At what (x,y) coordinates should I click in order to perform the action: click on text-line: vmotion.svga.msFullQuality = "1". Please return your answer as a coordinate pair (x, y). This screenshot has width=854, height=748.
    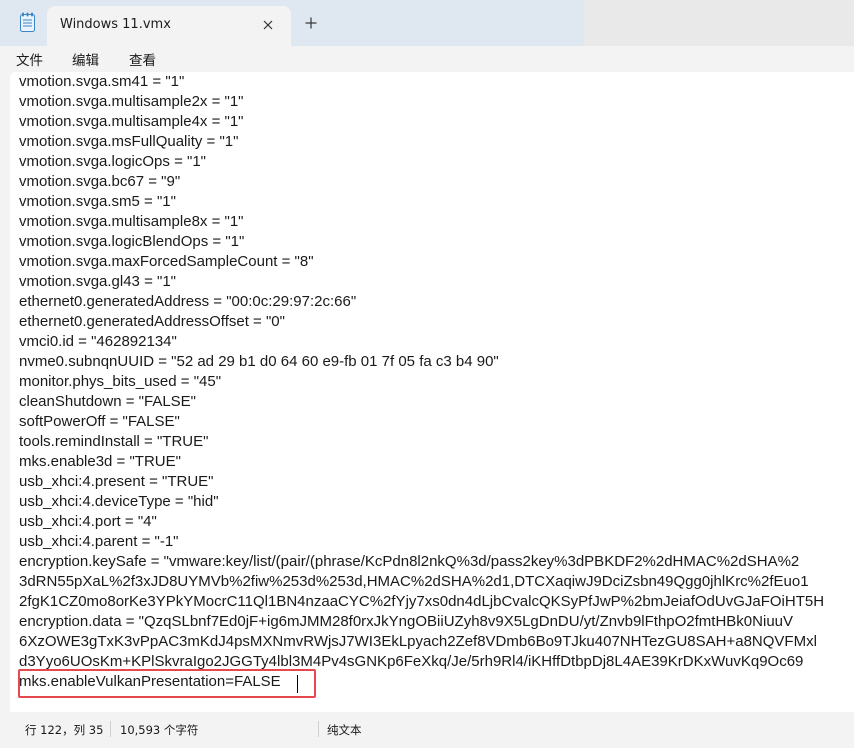
    Looking at the image, I should click on (129, 141).